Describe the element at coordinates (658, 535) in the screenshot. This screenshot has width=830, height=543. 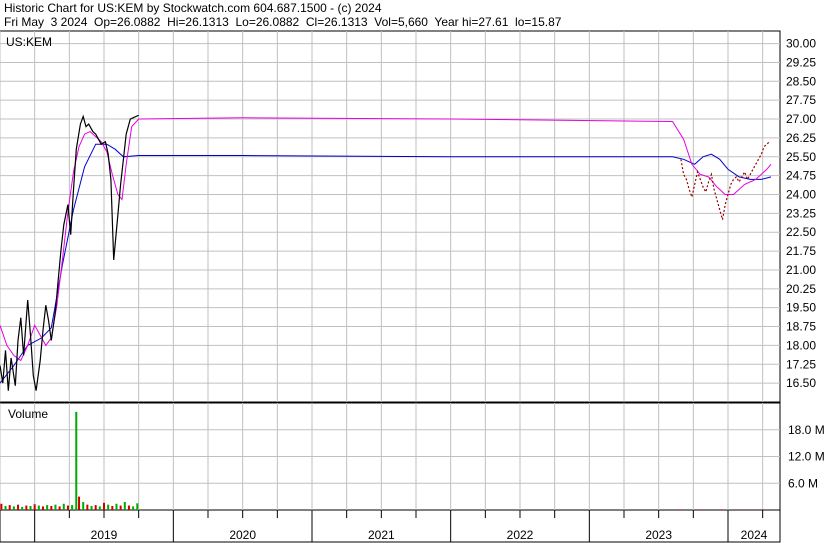
I see `year-label: 2023` at that location.